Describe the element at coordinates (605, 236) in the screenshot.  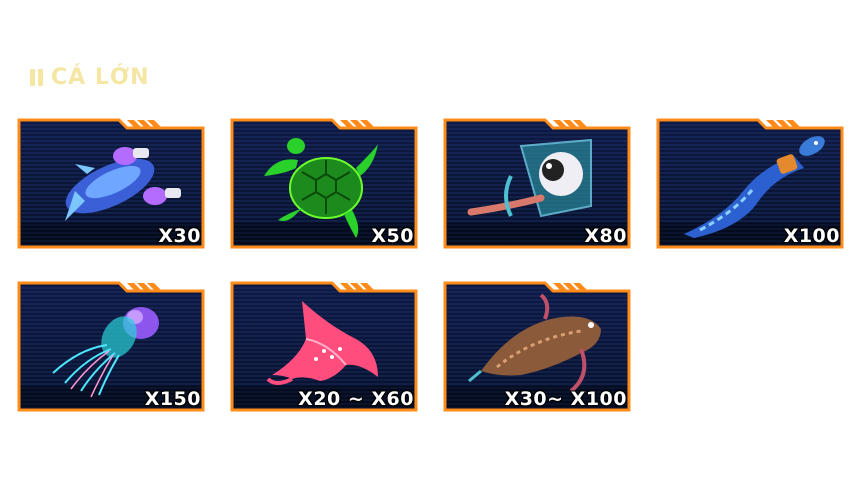
I see `multiplier-label: X80` at that location.